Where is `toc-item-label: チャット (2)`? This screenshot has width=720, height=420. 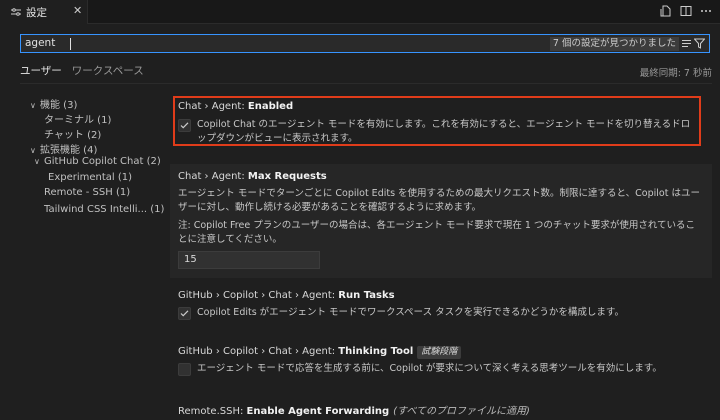 toc-item-label: チャット (2) is located at coordinates (73, 135).